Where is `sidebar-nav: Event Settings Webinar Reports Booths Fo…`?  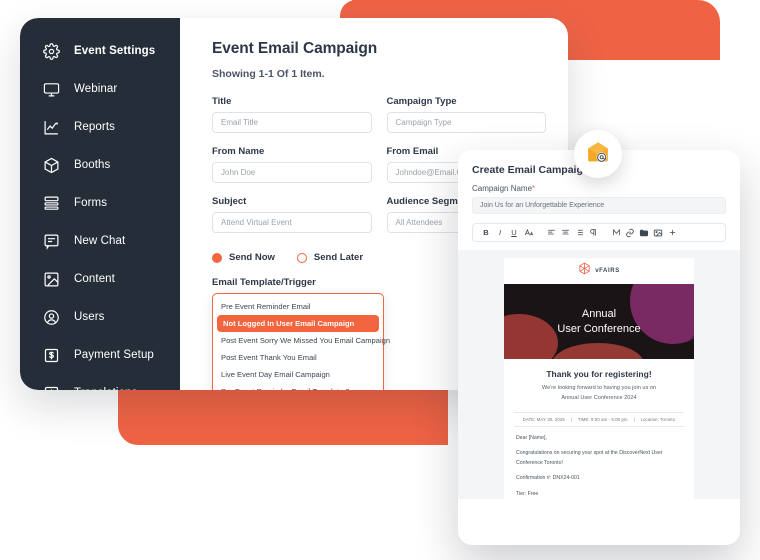 sidebar-nav: Event Settings Webinar Reports Booths Fo… is located at coordinates (100, 204).